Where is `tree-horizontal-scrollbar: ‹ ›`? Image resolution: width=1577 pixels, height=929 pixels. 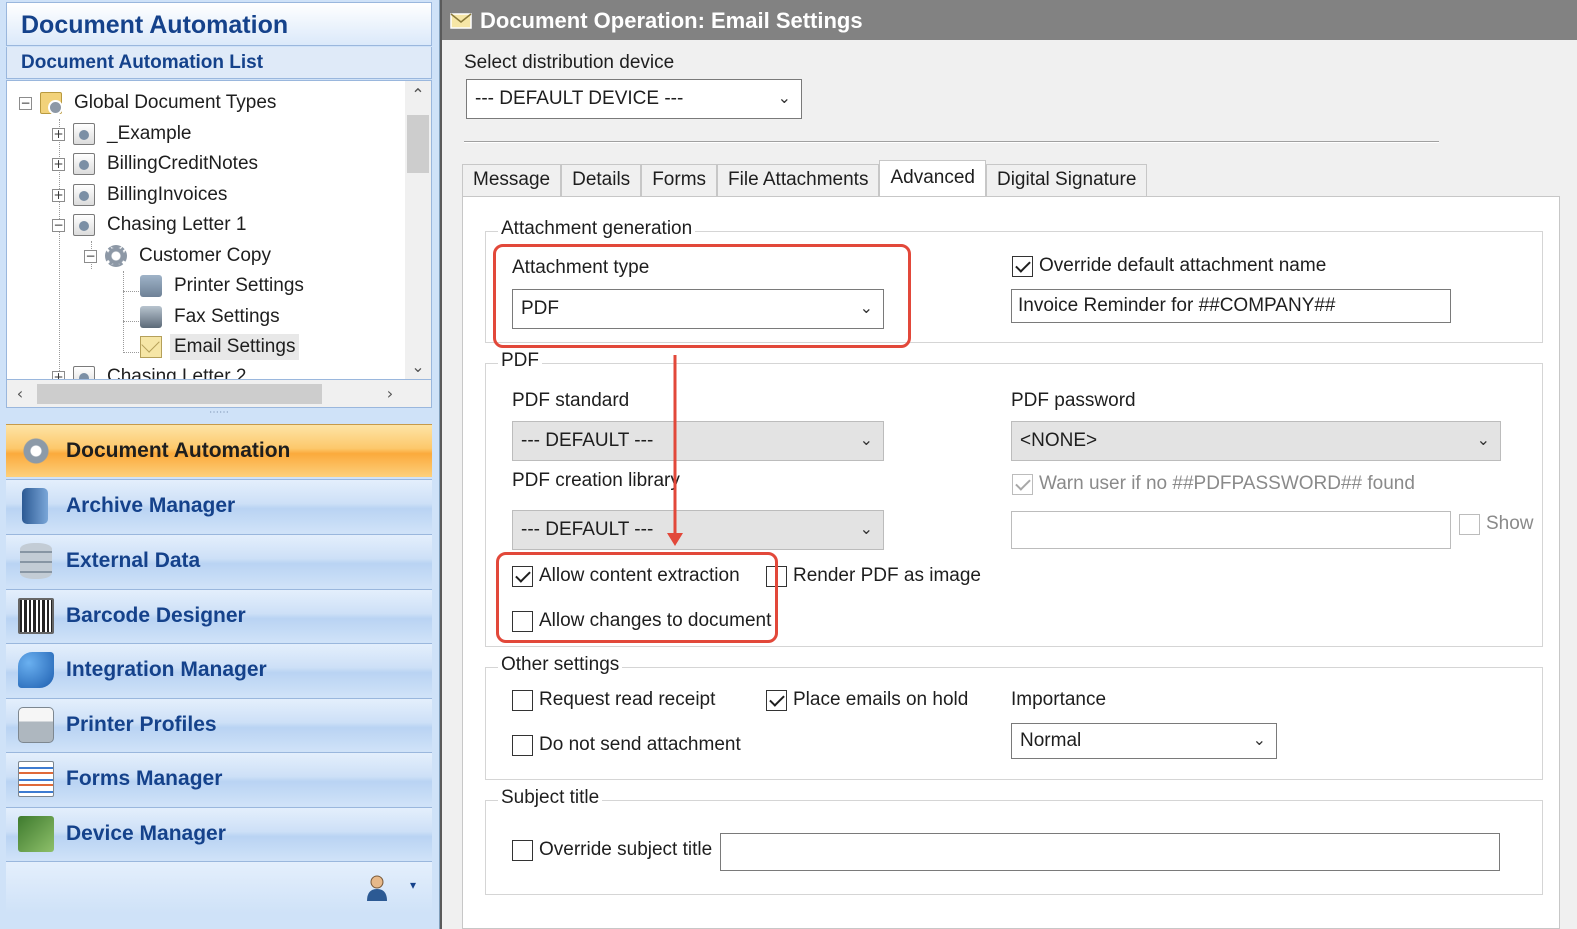
tree-horizontal-scrollbar: ‹ › is located at coordinates (219, 394).